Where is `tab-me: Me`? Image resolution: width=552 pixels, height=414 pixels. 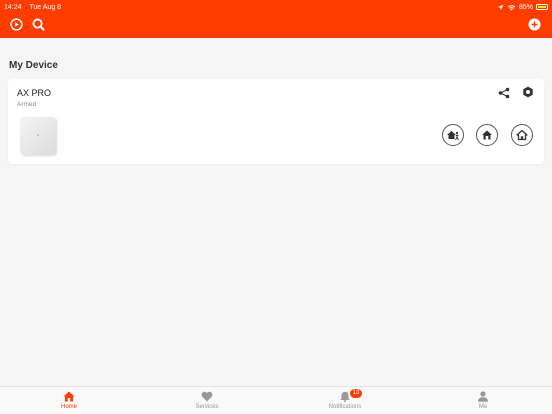
tab-me: Me is located at coordinates (483, 400).